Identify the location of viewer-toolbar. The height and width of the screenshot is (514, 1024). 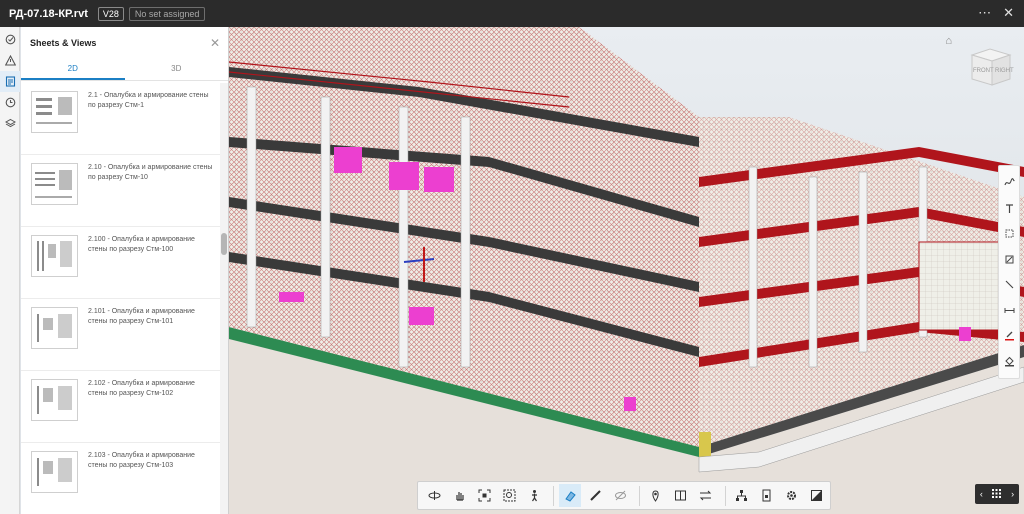
(624, 495).